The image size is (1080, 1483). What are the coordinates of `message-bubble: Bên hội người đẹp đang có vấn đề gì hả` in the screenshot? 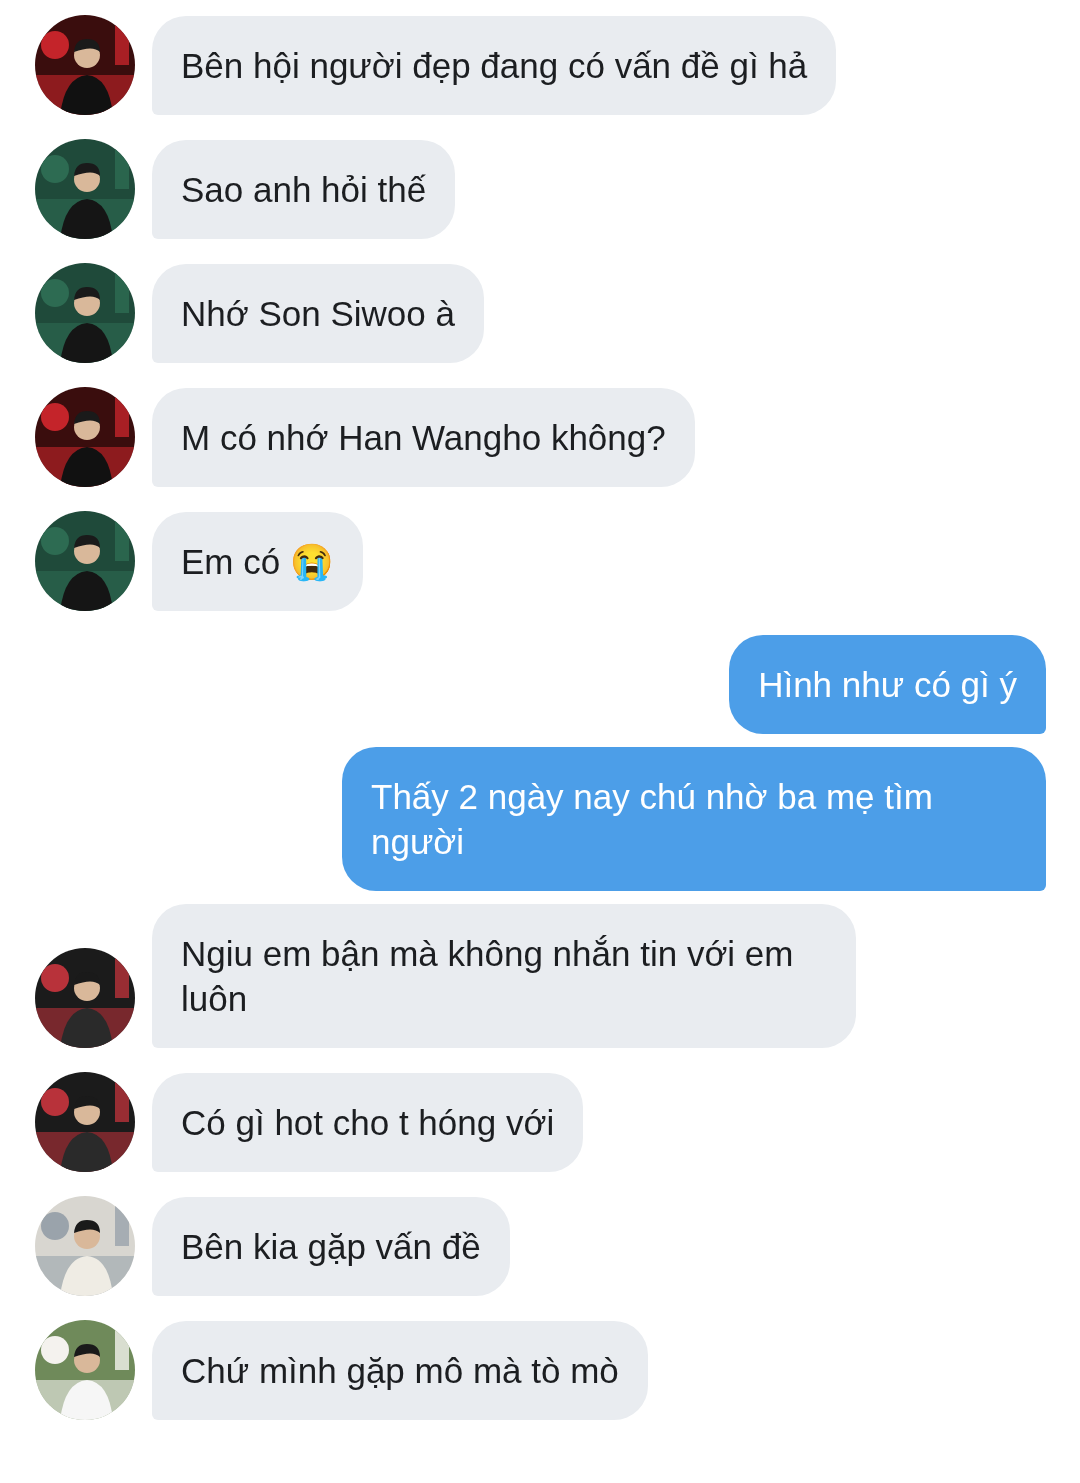 It's located at (494, 65).